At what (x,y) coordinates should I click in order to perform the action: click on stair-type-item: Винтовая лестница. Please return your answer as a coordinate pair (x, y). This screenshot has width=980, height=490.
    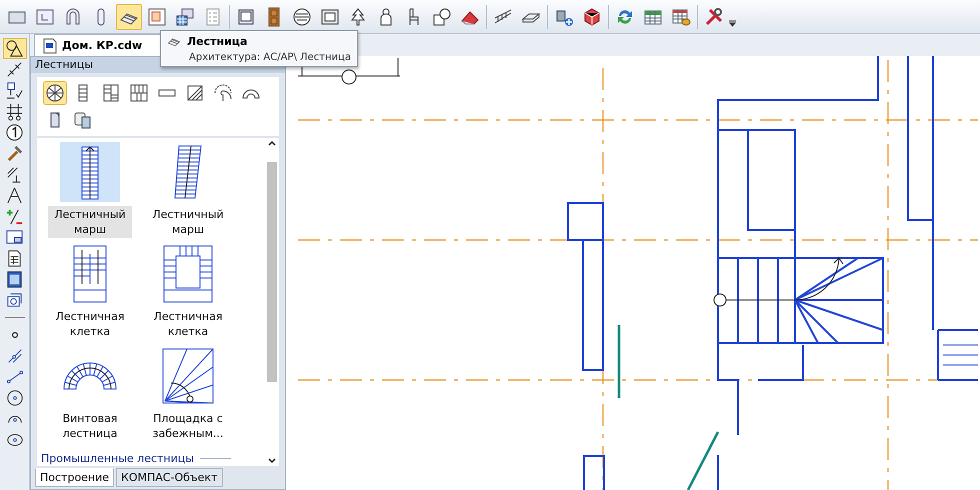
    Looking at the image, I should click on (90, 394).